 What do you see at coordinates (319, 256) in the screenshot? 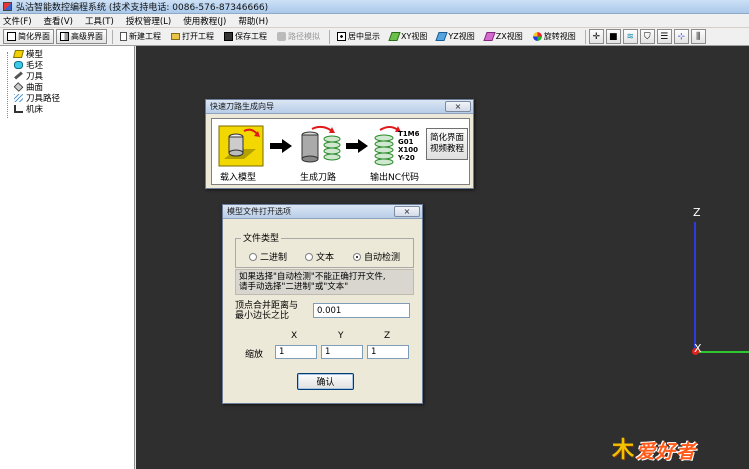
I see `radio-text: 文本` at bounding box center [319, 256].